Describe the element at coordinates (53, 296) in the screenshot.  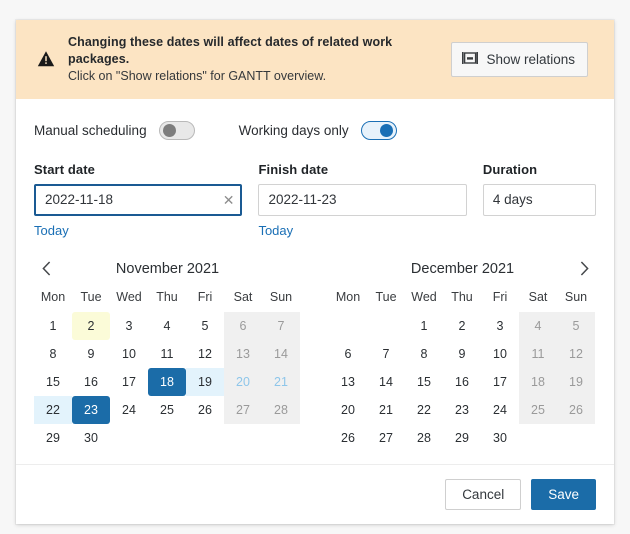
I see `weekday-header-mon: Mon` at that location.